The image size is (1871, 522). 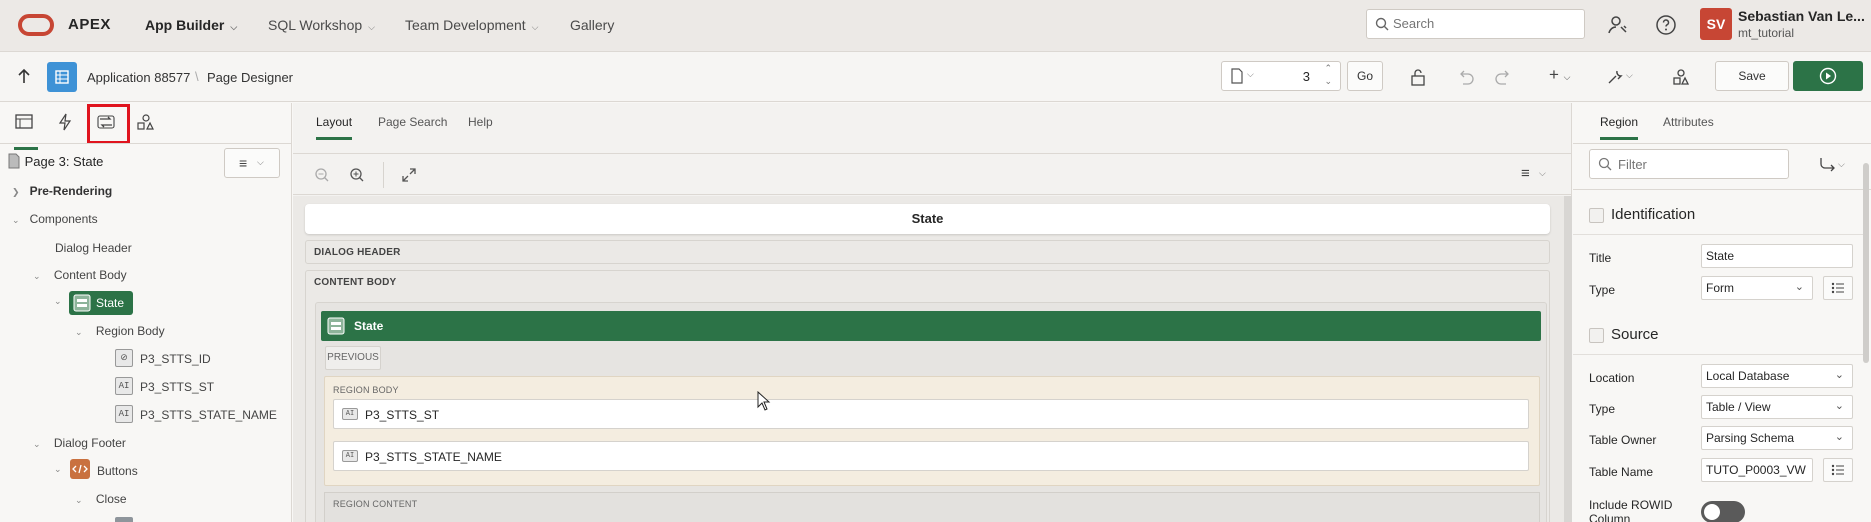 I want to click on create-icon: + ⌵, so click(x=1559, y=75).